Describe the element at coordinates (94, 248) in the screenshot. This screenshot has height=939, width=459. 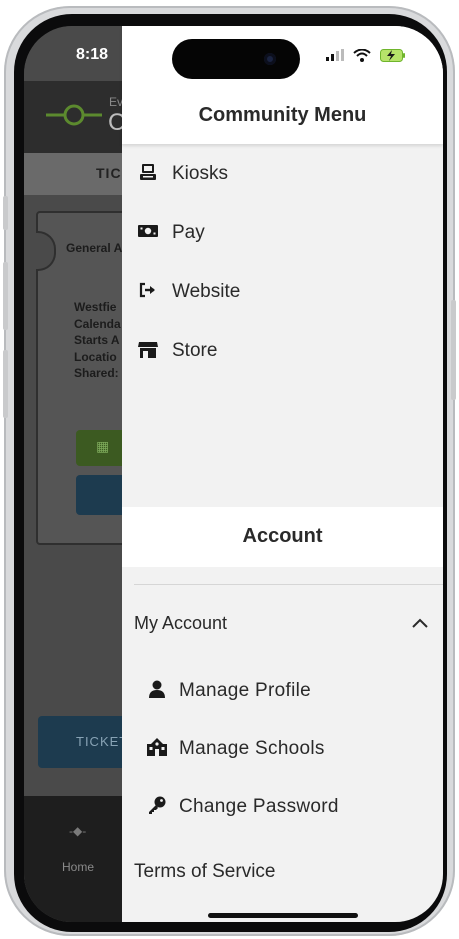
I see `ticket-type: General A` at that location.